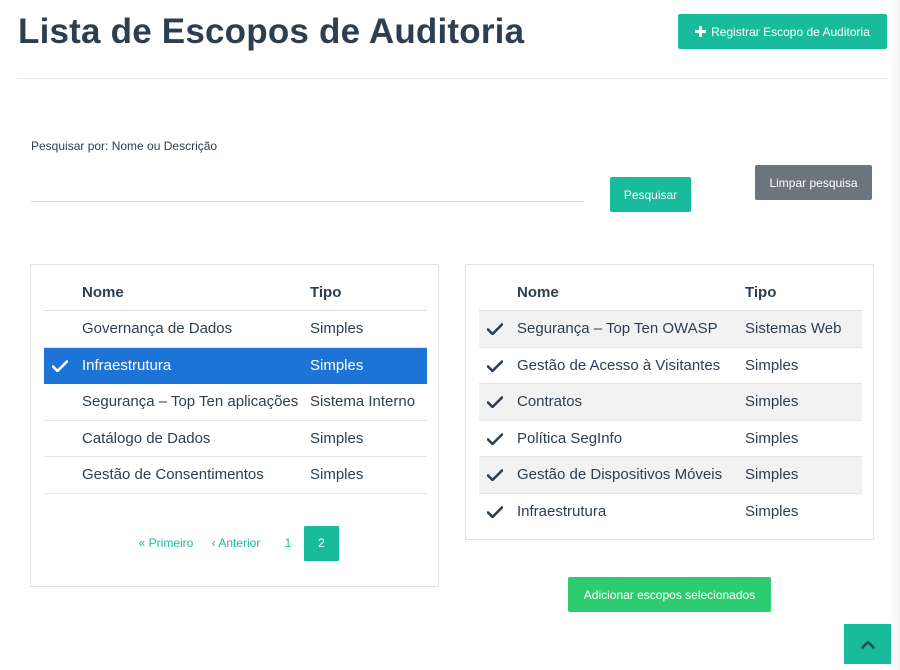 Image resolution: width=900 pixels, height=670 pixels. Describe the element at coordinates (550, 401) in the screenshot. I see `row-name: Contratos` at that location.